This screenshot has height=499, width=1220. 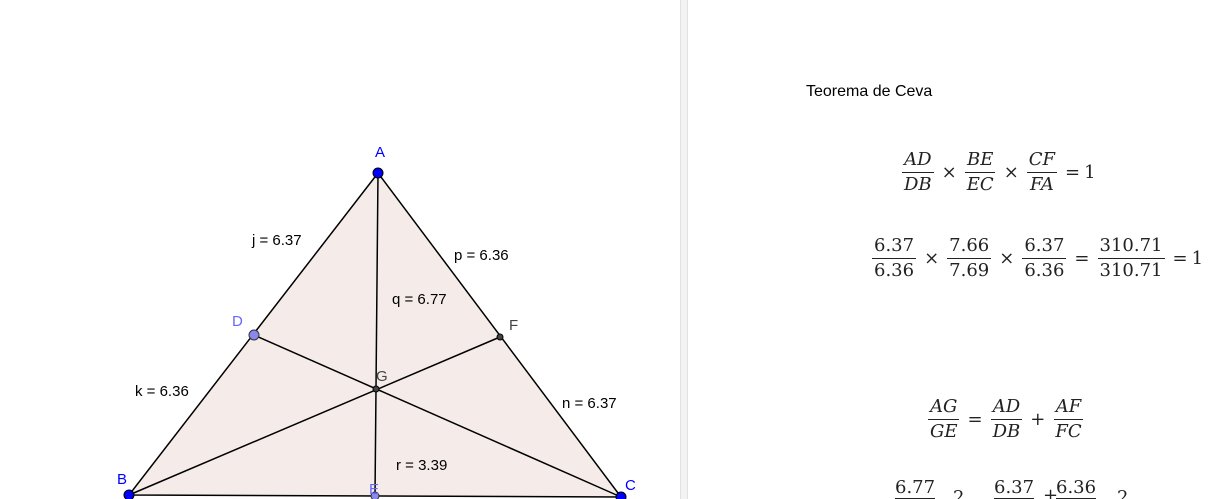 What do you see at coordinates (969, 270) in the screenshot?
I see `fraction-denominator: 7.69` at bounding box center [969, 270].